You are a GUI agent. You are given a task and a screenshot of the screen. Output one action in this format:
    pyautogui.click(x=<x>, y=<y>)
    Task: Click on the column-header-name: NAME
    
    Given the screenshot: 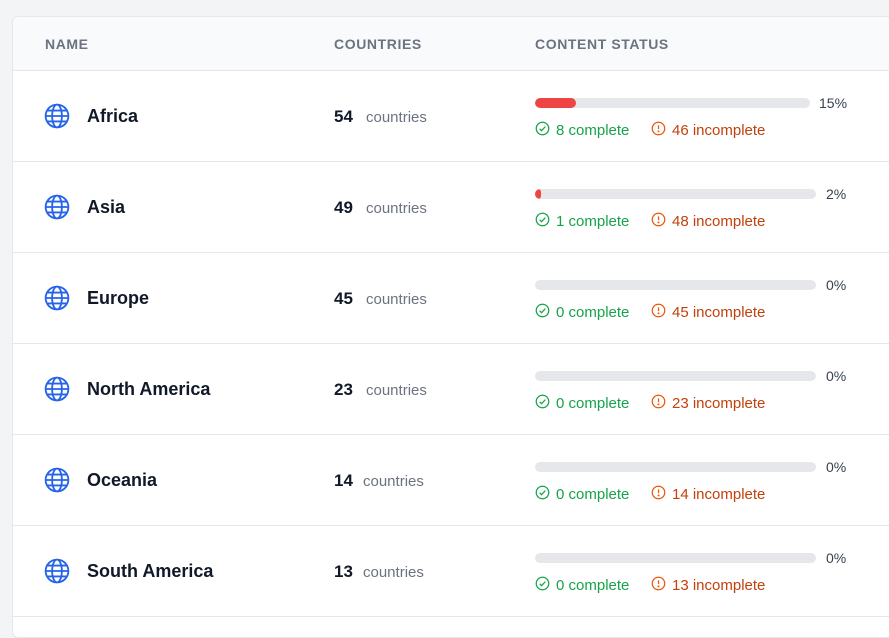 What is the action you would take?
    pyautogui.click(x=67, y=44)
    